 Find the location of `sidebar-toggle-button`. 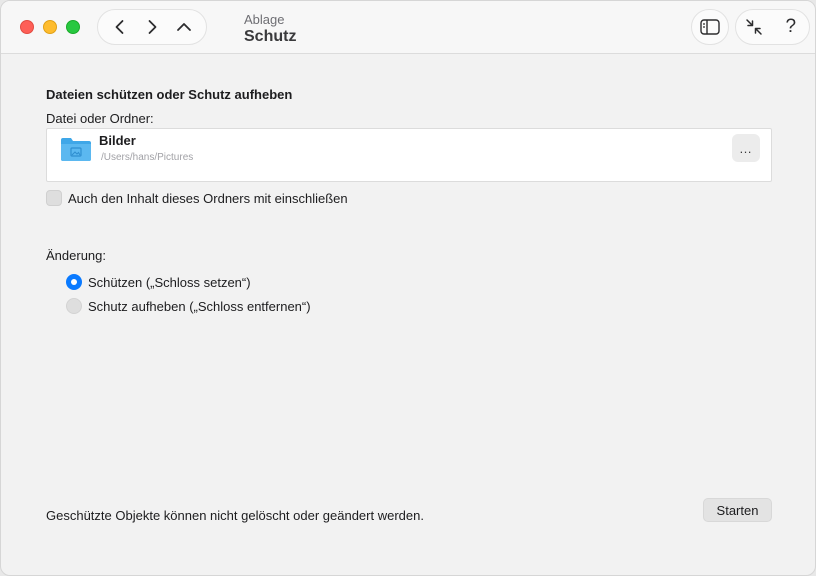

sidebar-toggle-button is located at coordinates (710, 27).